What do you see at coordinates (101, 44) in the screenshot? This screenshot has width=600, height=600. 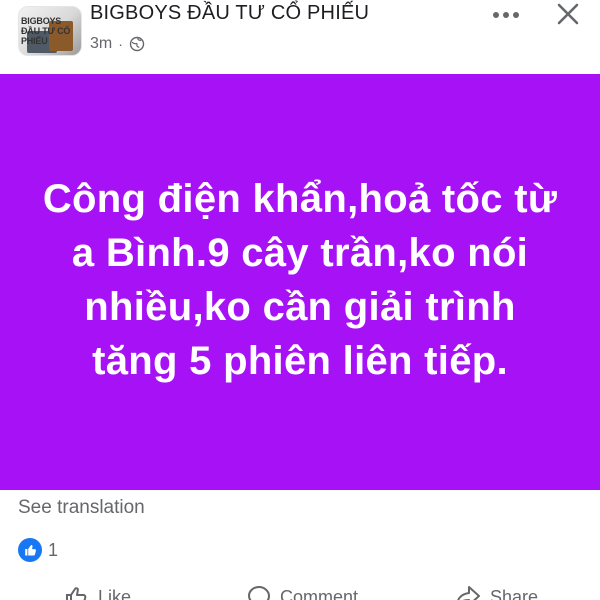 I see `post-time: 3m` at bounding box center [101, 44].